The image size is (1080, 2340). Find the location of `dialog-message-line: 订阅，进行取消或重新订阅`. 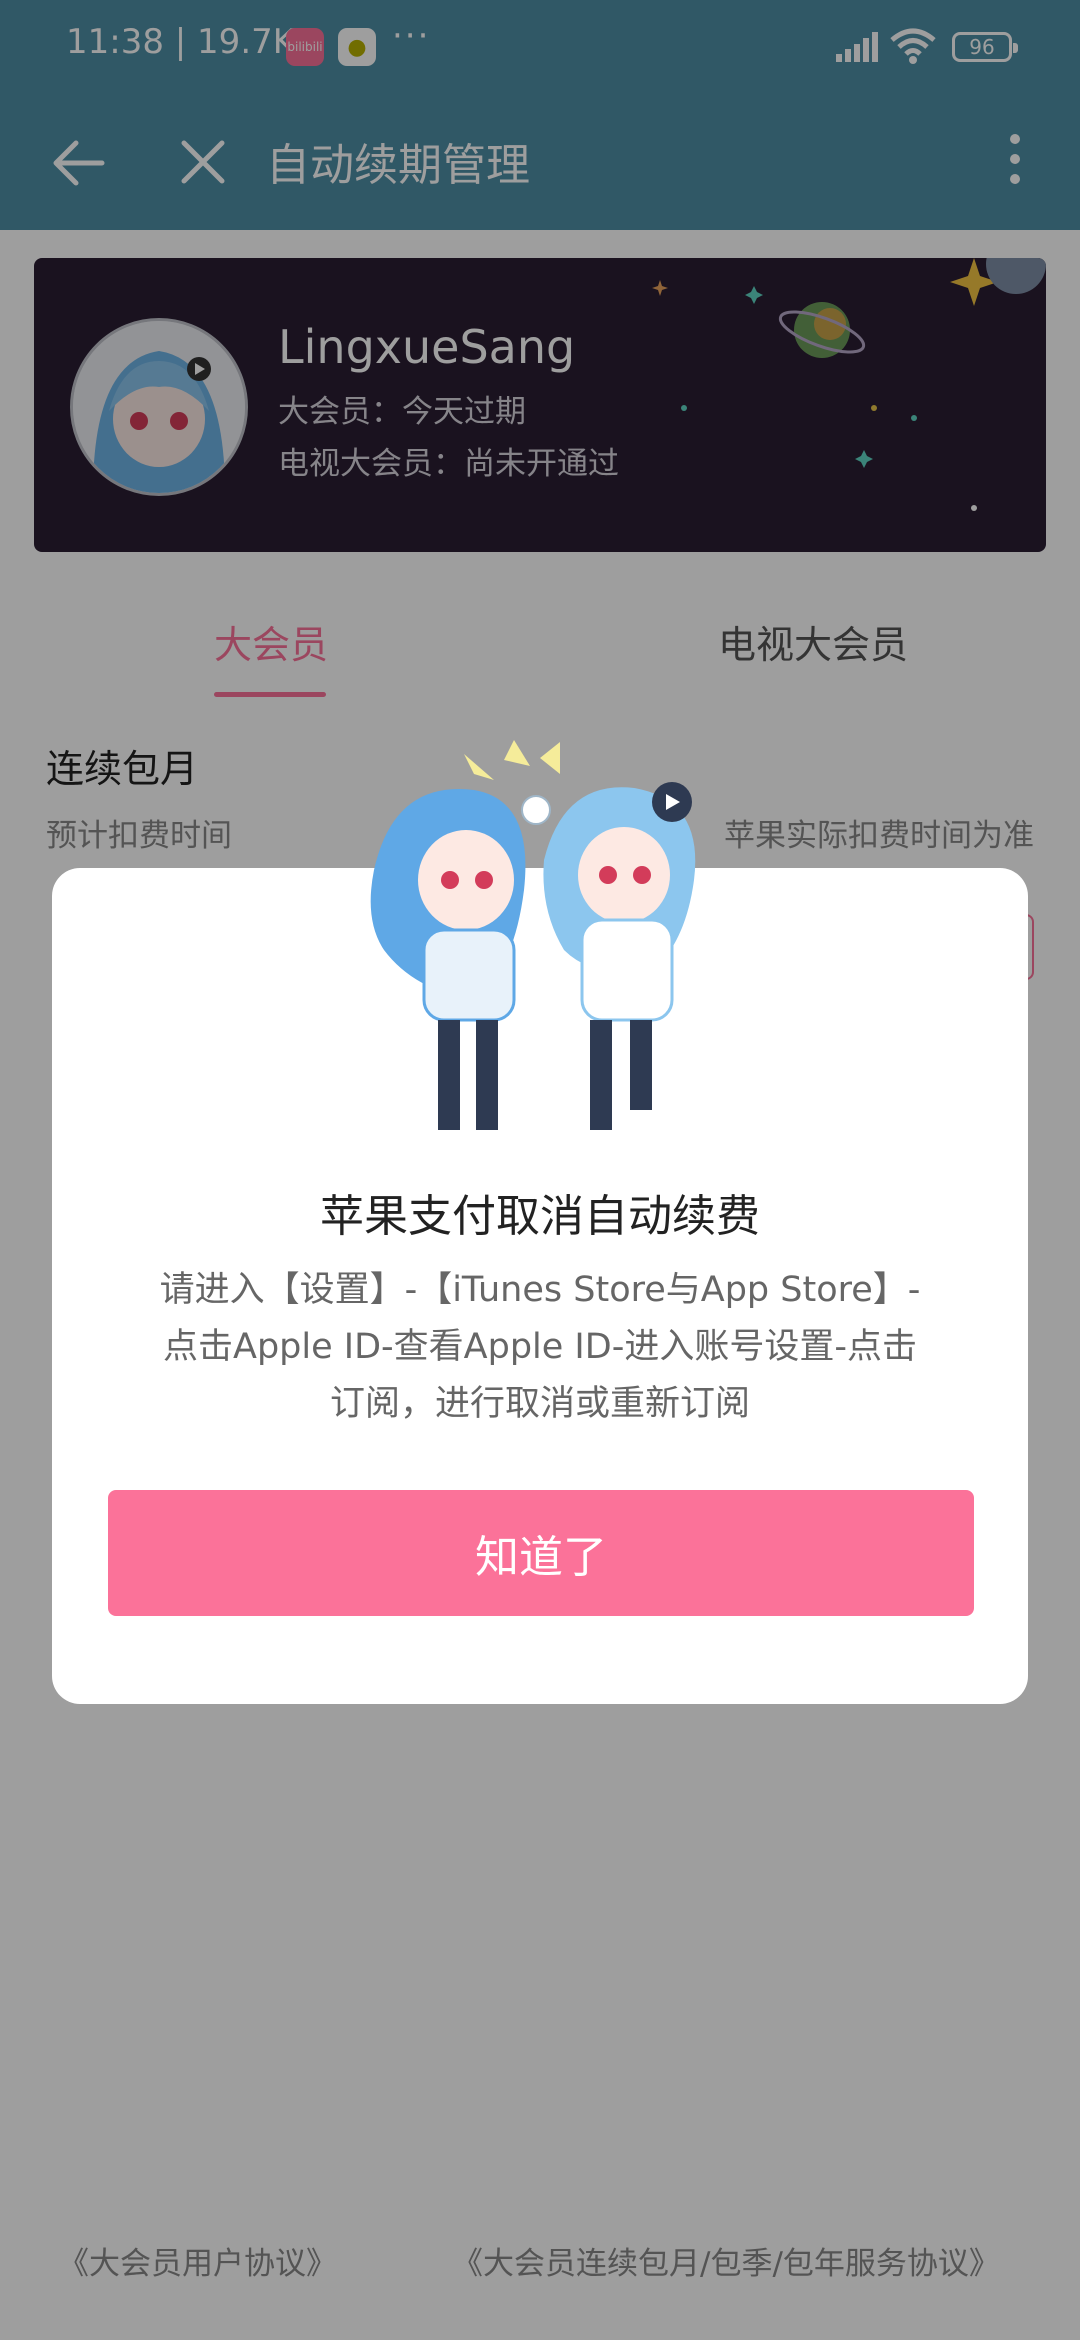

dialog-message-line: 订阅，进行取消或重新订阅 is located at coordinates (539, 1404).